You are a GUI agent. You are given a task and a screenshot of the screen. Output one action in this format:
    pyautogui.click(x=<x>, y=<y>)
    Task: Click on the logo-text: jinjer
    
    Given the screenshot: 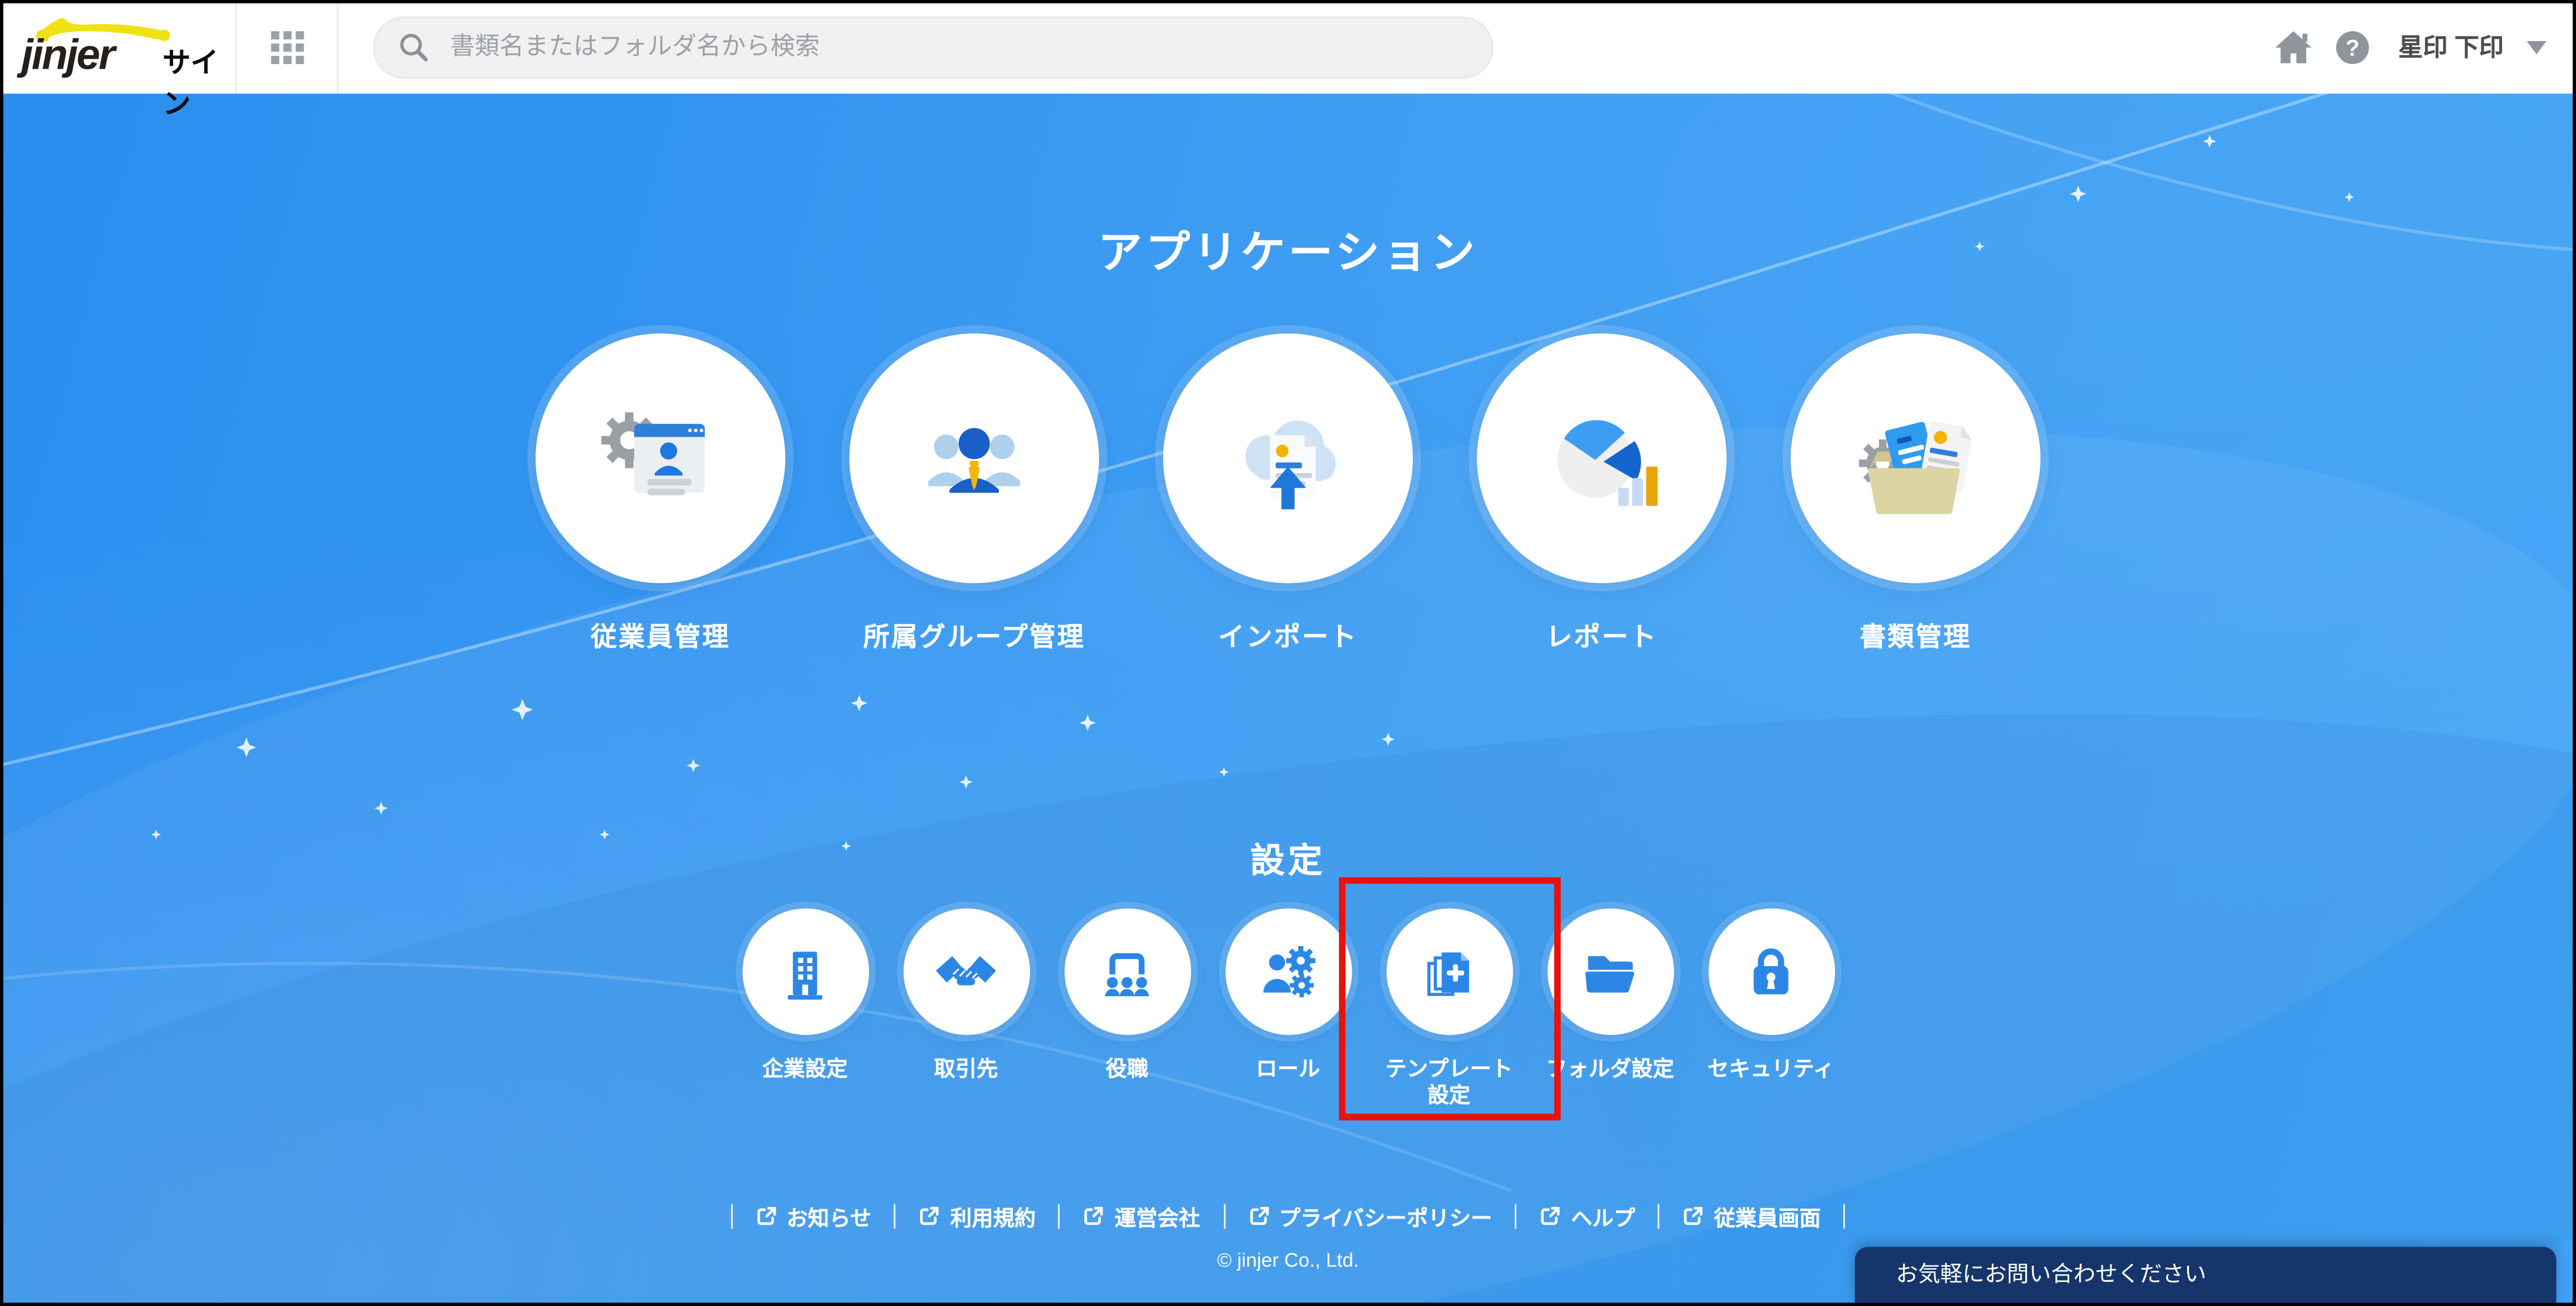 What is the action you would take?
    pyautogui.click(x=68, y=53)
    